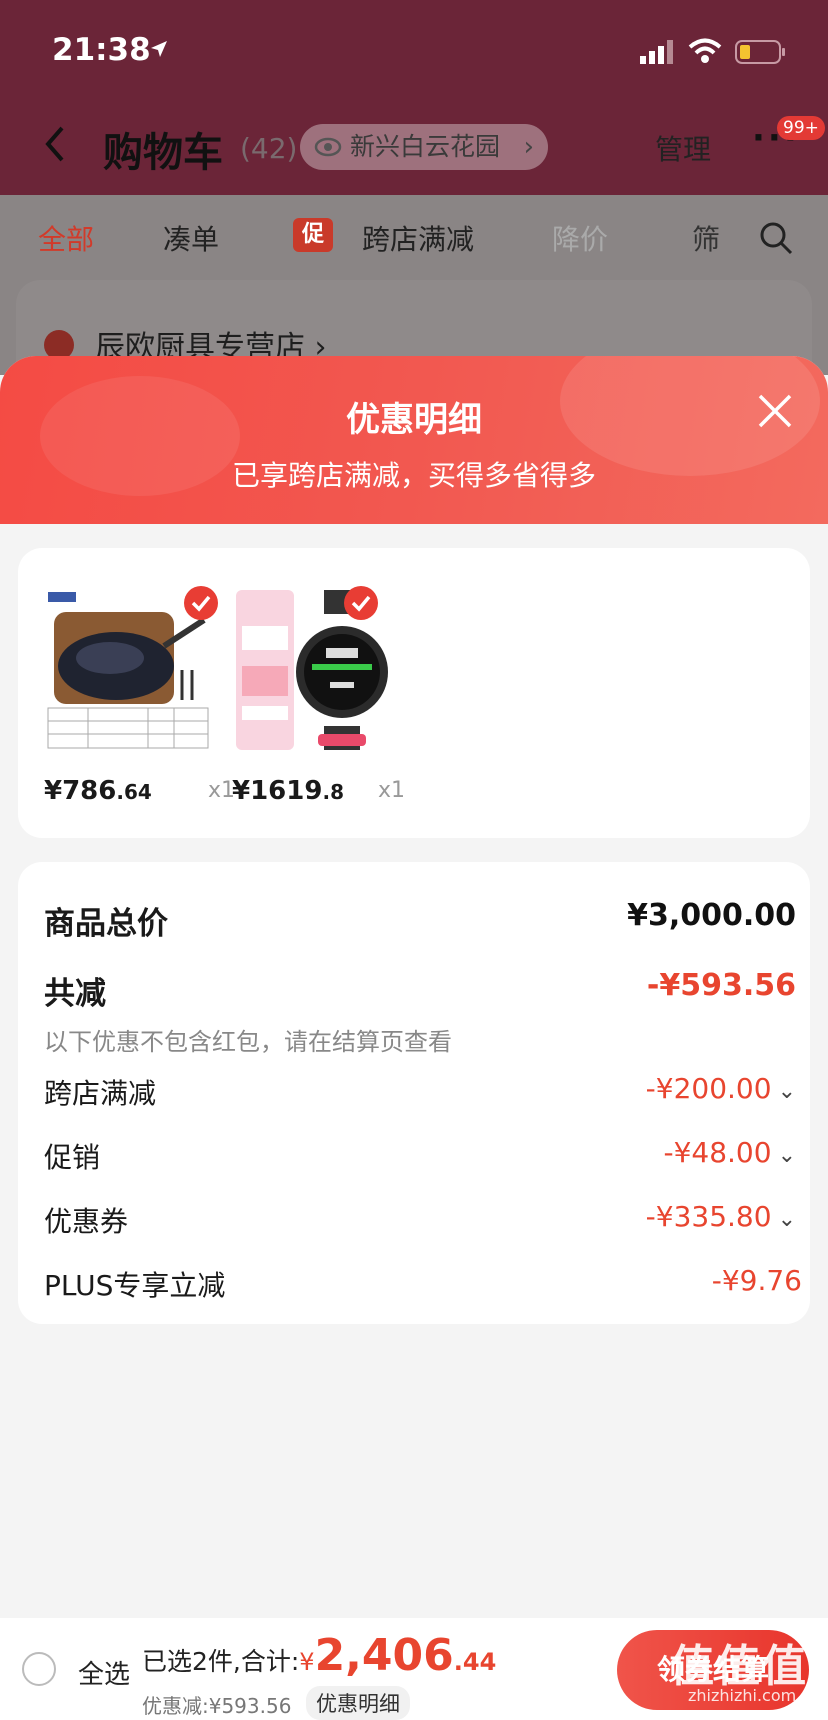 The width and height of the screenshot is (828, 1720). I want to click on discount-value: -¥48.00 ⌄, so click(729, 1152).